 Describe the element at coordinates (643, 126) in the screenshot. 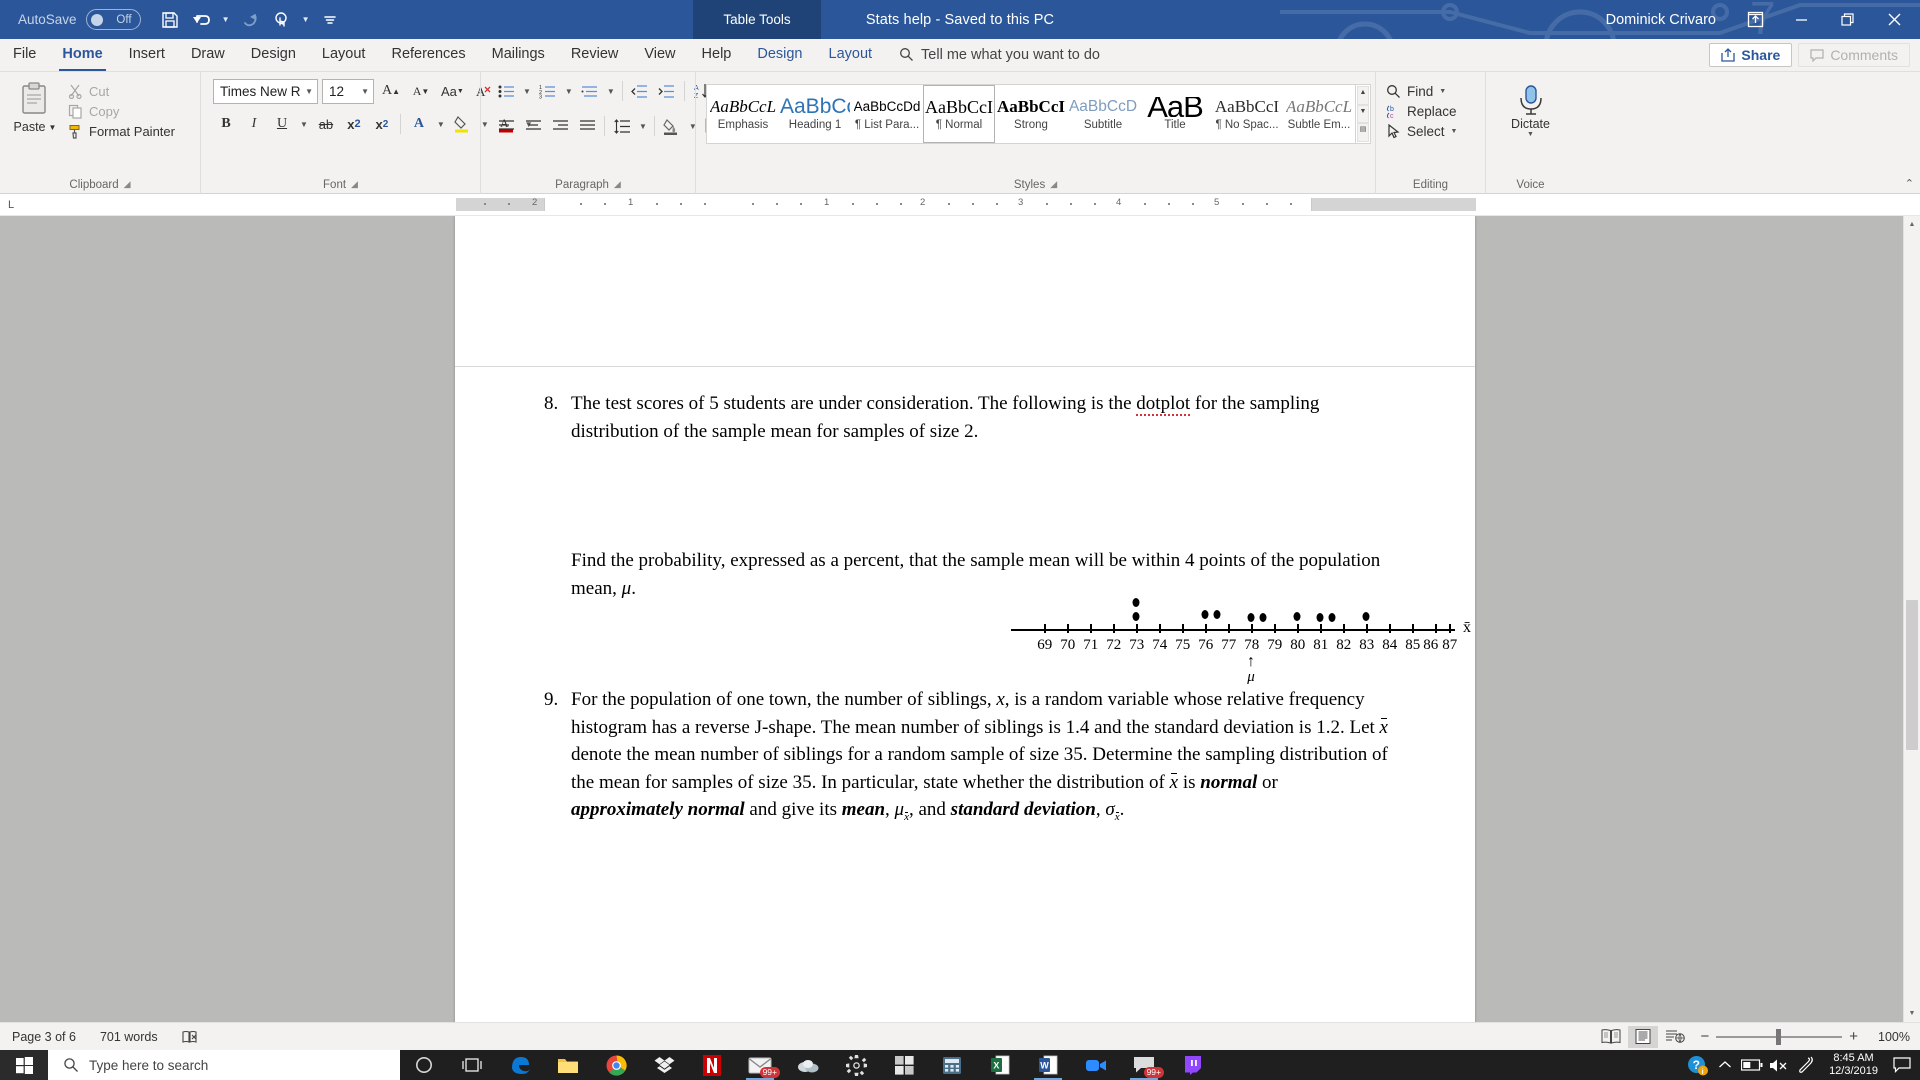

I see `line-spacing-dropdown-icon: ▼` at that location.